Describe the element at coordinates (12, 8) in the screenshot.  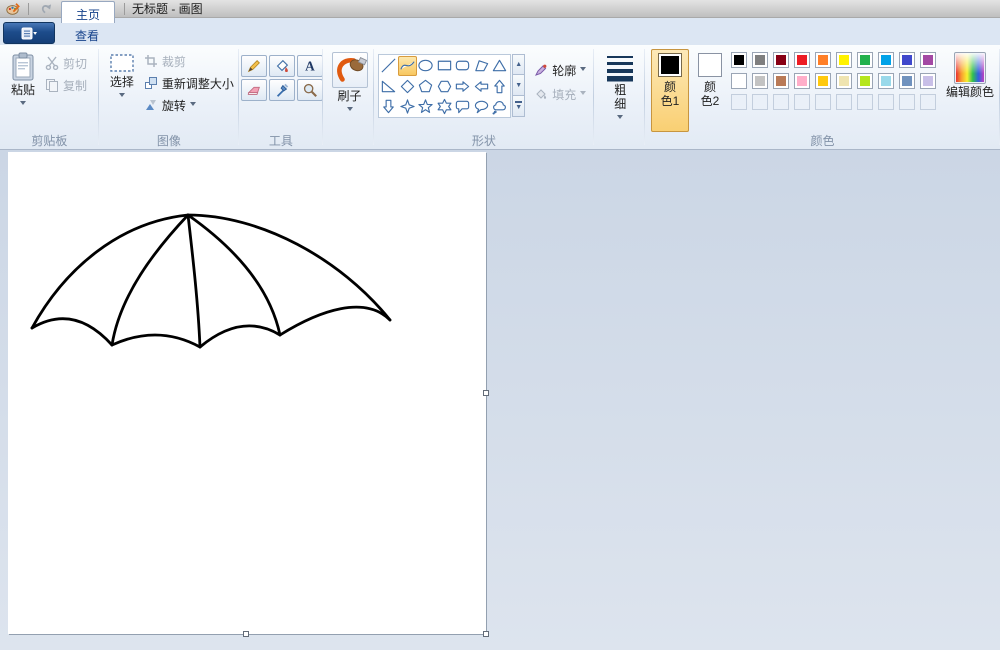
I see `paint-app-icon` at that location.